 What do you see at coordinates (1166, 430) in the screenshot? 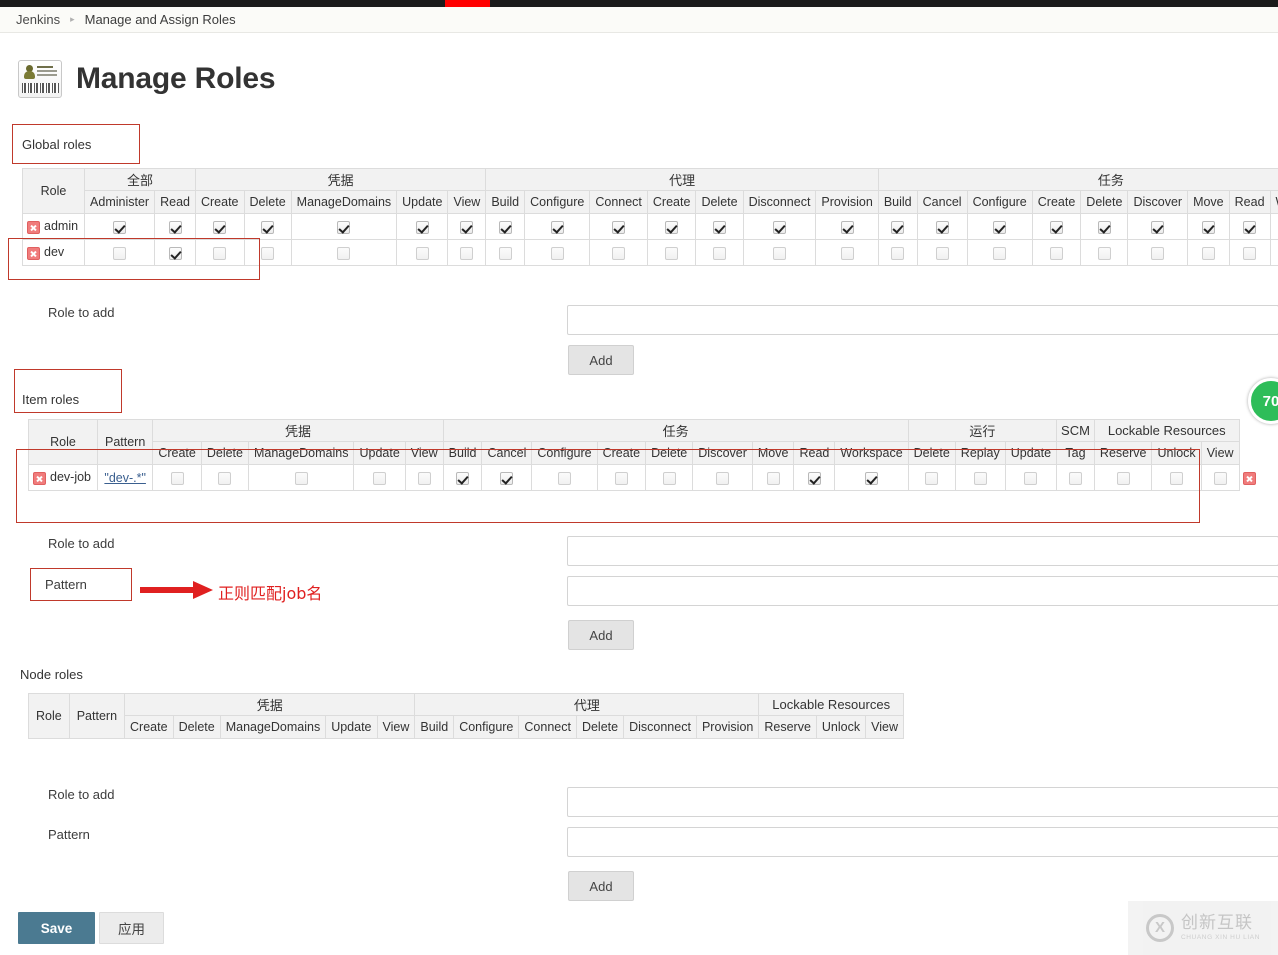
I see `item-group-lockable: Lockable Resources` at bounding box center [1166, 430].